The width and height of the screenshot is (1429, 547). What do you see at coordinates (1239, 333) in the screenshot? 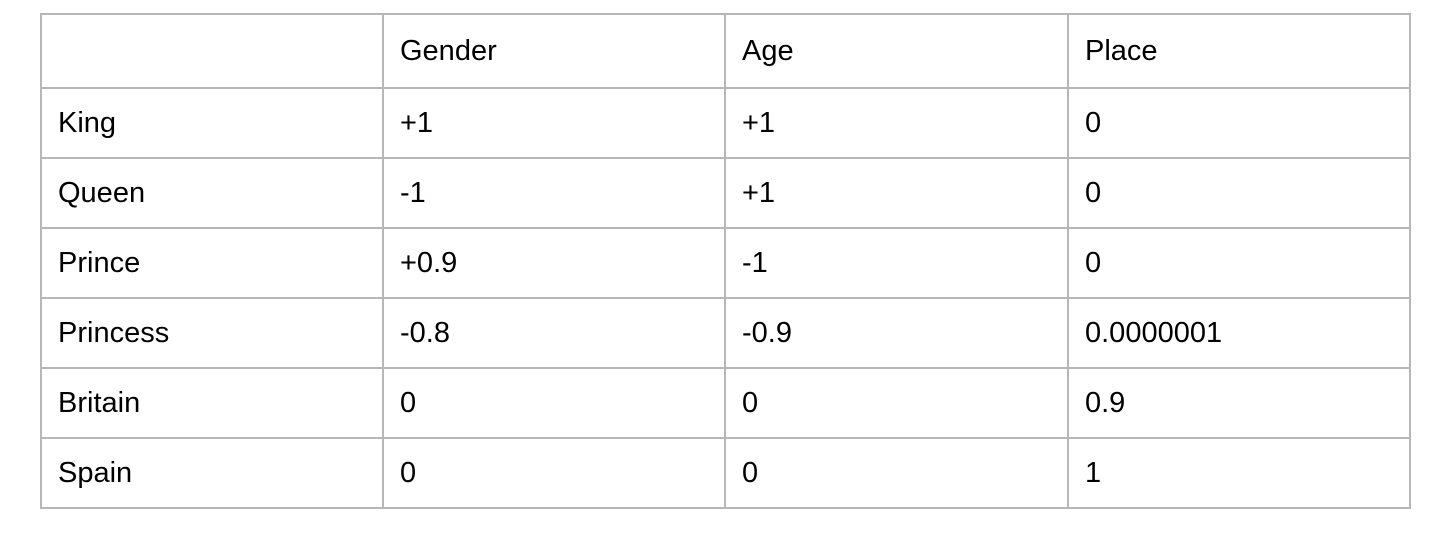
I see `place-cell: 0.0000001` at bounding box center [1239, 333].